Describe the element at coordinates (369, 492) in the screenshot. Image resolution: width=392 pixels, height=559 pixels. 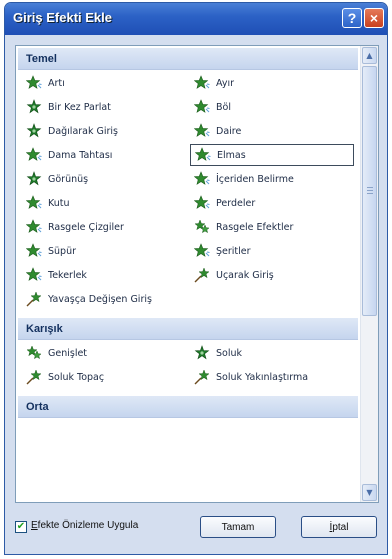
I see `scroll-down-button: ▼` at that location.